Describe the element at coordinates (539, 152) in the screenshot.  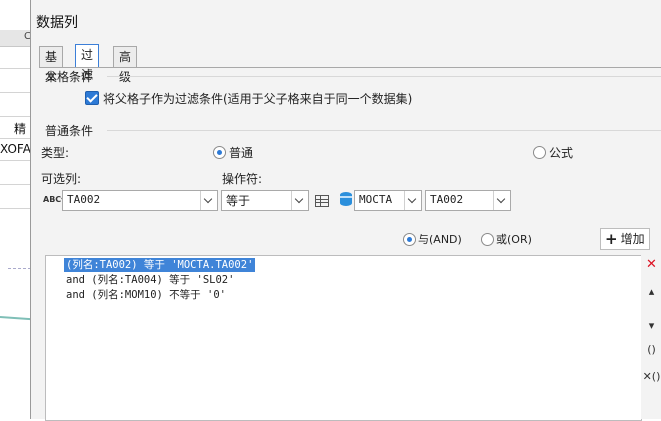
I see `type-formula-radio` at that location.